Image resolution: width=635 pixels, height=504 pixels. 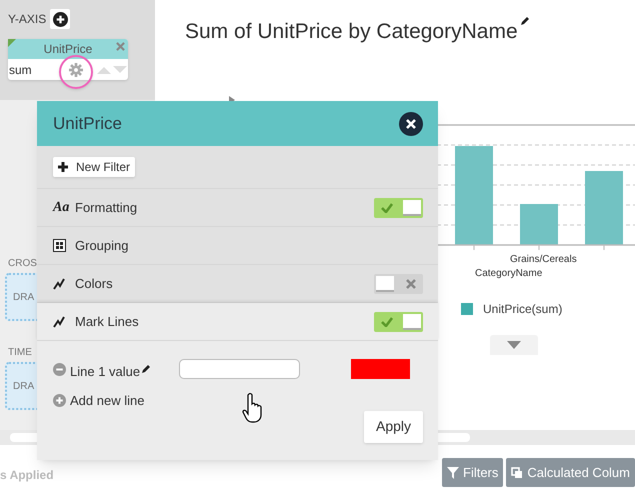 What do you see at coordinates (105, 372) in the screenshot?
I see `line-label: Line 1 value` at bounding box center [105, 372].